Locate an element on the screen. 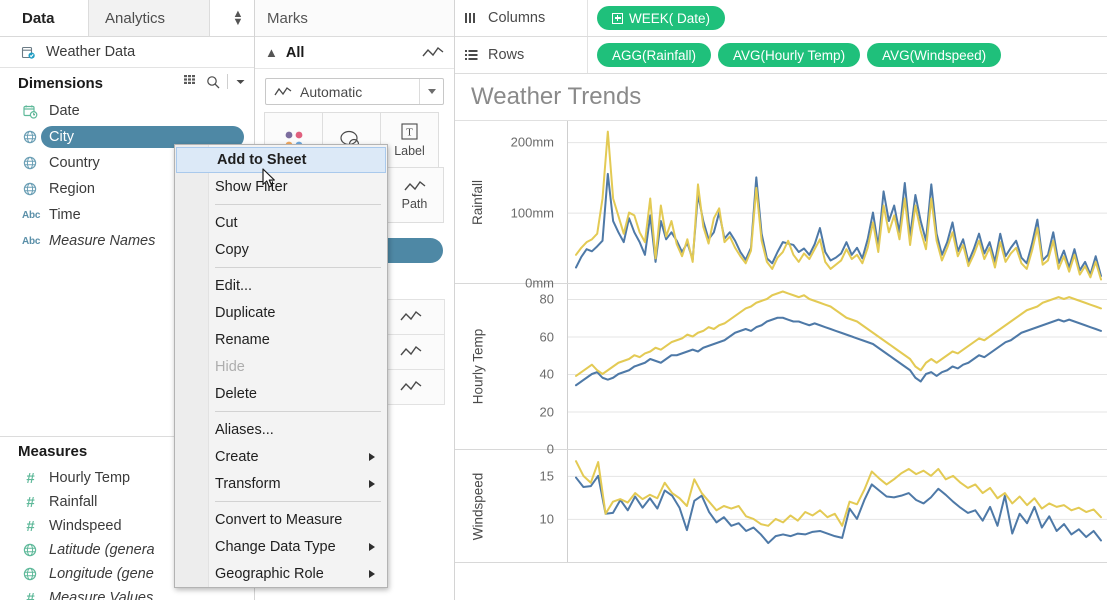 This screenshot has width=1107, height=600. measures-title: Measures is located at coordinates (53, 451).